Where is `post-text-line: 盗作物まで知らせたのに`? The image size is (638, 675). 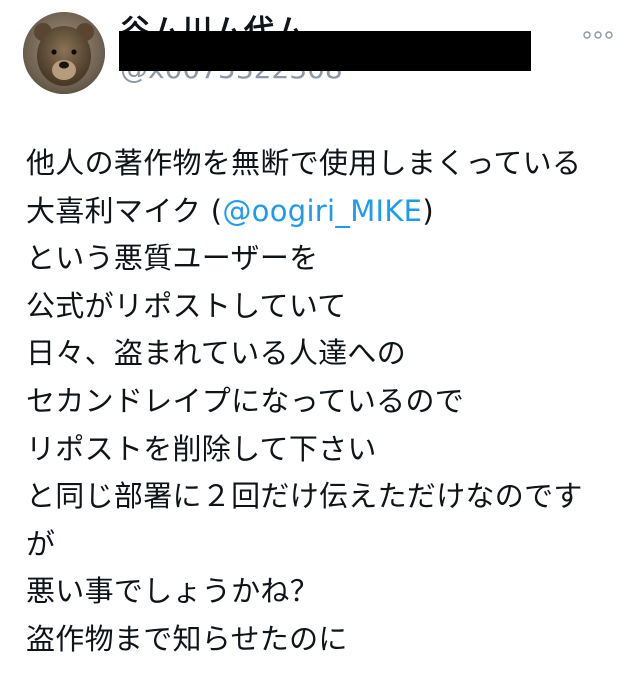
post-text-line: 盗作物まで知らせたのに is located at coordinates (187, 638).